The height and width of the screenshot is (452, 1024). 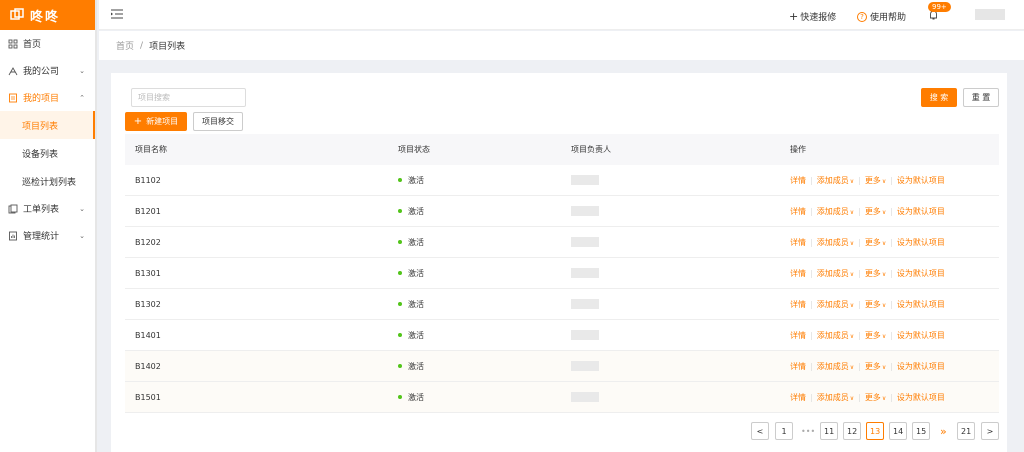 What do you see at coordinates (47, 181) in the screenshot?
I see `sidebar-subitem-inspection-plan: 巡检计划列表` at bounding box center [47, 181].